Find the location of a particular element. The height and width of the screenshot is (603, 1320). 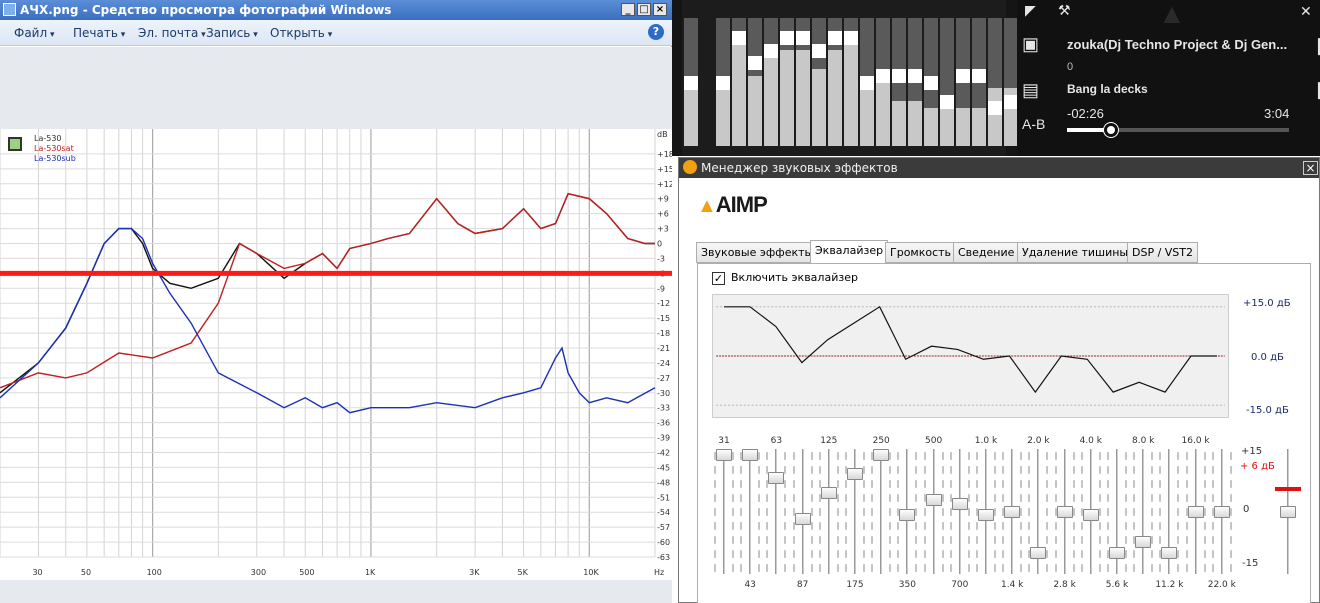

seek-handle is located at coordinates (1111, 130).